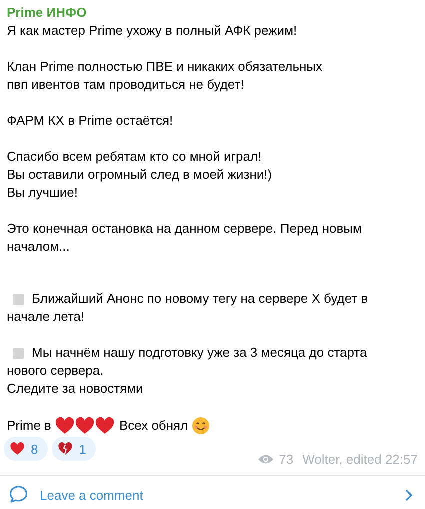 The image size is (425, 509). I want to click on heart-icon, so click(17, 449).